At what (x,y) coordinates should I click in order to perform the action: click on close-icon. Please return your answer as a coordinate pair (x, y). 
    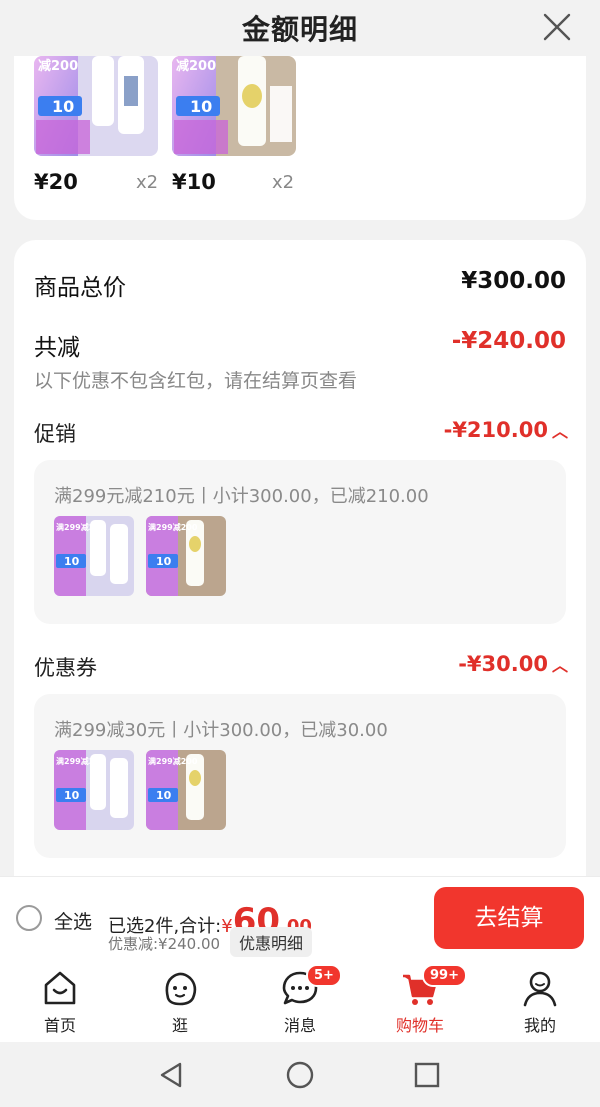
    Looking at the image, I should click on (557, 27).